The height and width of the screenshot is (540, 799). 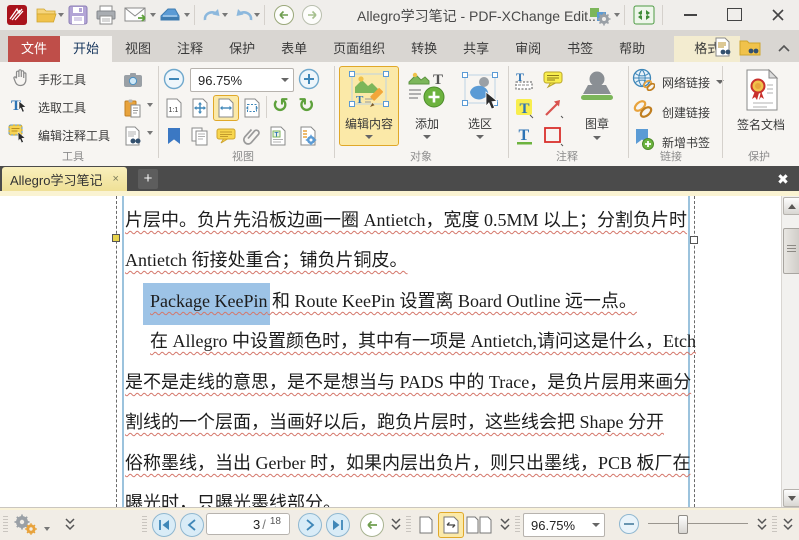 What do you see at coordinates (784, 49) in the screenshot?
I see `collapse-ribbon-icon` at bounding box center [784, 49].